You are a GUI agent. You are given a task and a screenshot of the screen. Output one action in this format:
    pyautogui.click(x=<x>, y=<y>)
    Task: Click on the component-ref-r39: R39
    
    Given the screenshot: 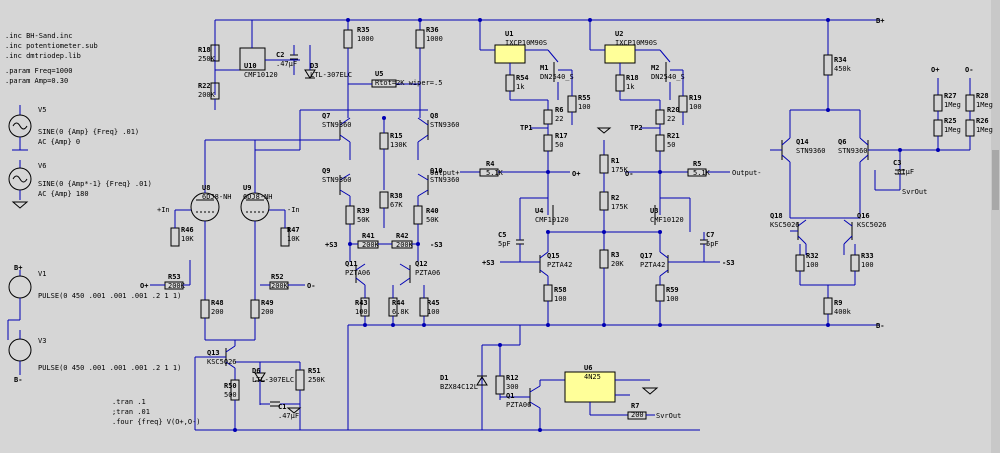 What is the action you would take?
    pyautogui.click(x=363, y=211)
    